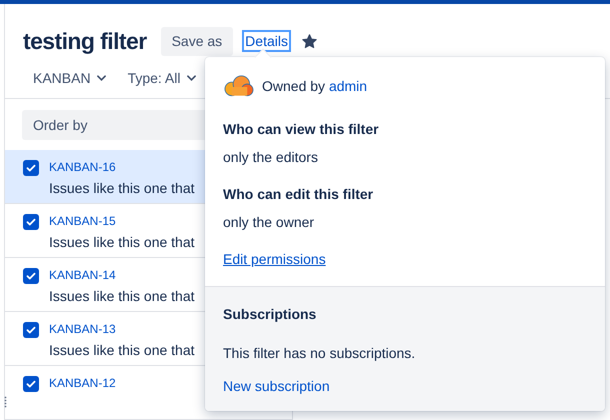  I want to click on issue-key: KANBAN-14, so click(122, 275).